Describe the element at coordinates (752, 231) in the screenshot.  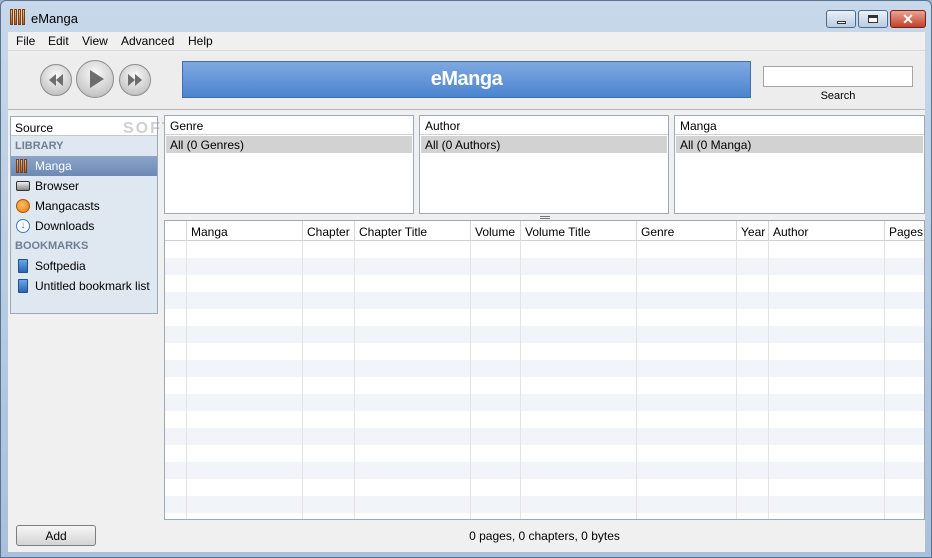
I see `column-header-year: Year` at that location.